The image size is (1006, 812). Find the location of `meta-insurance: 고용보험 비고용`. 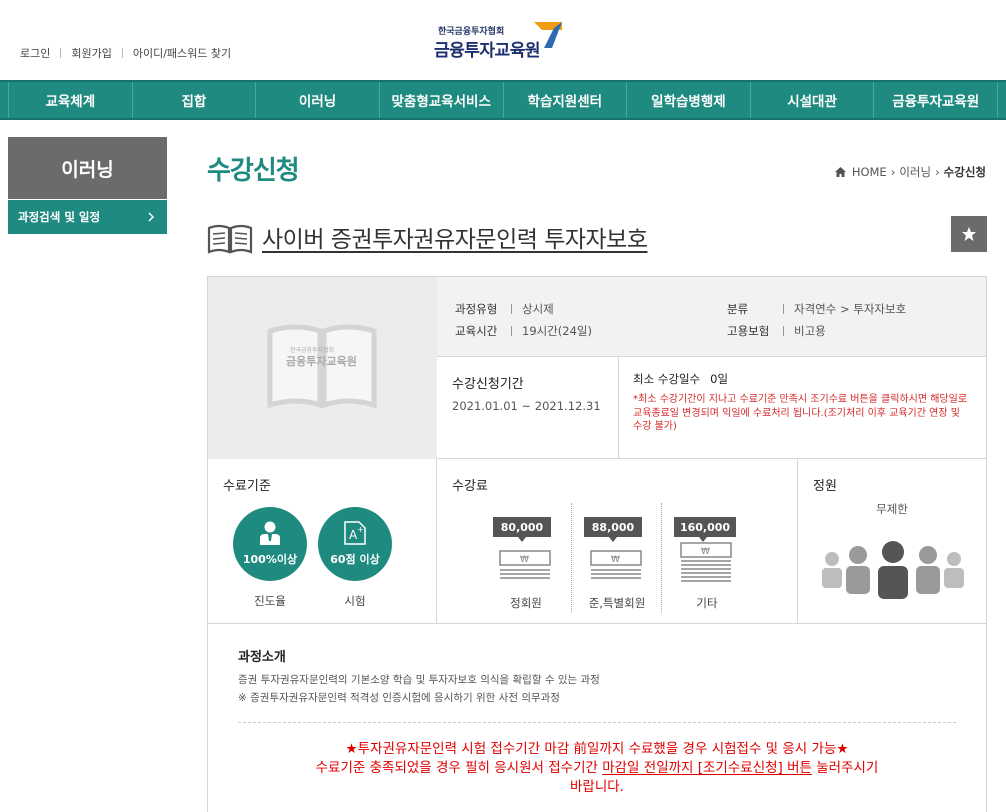

meta-insurance: 고용보험 비고용 is located at coordinates (776, 331).